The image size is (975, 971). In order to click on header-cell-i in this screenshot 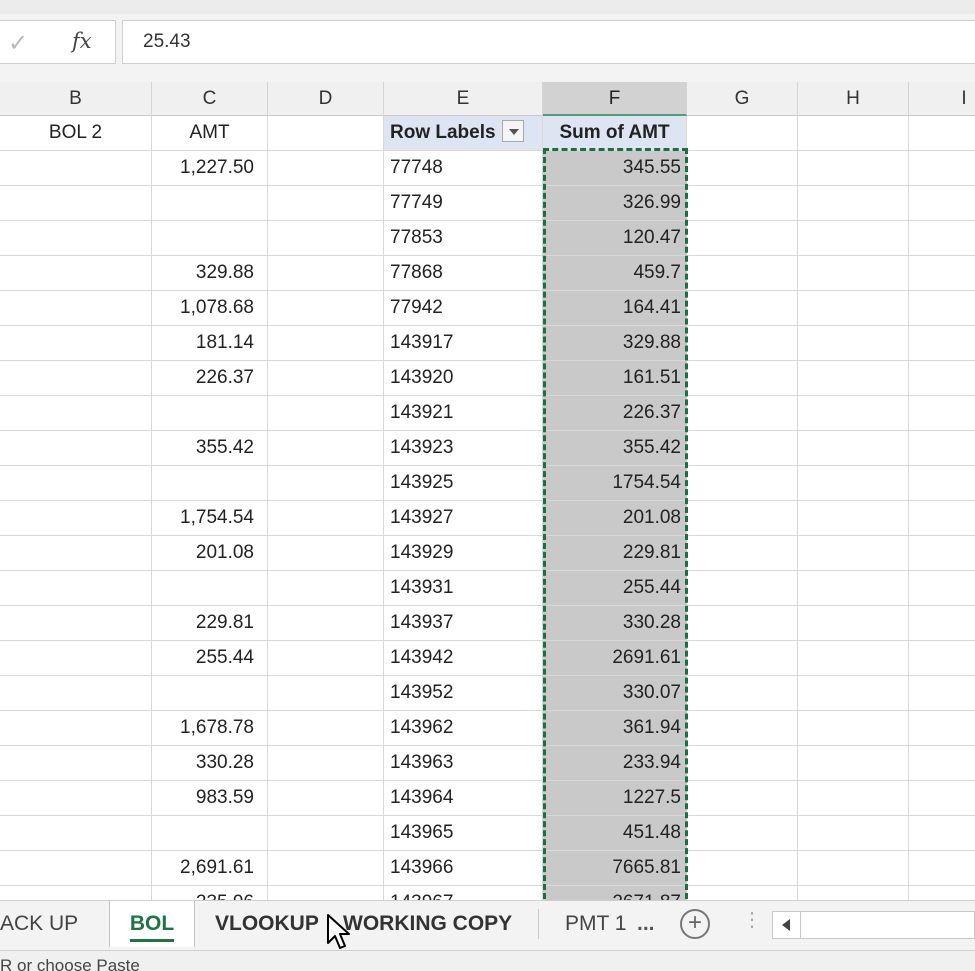, I will do `click(942, 133)`.